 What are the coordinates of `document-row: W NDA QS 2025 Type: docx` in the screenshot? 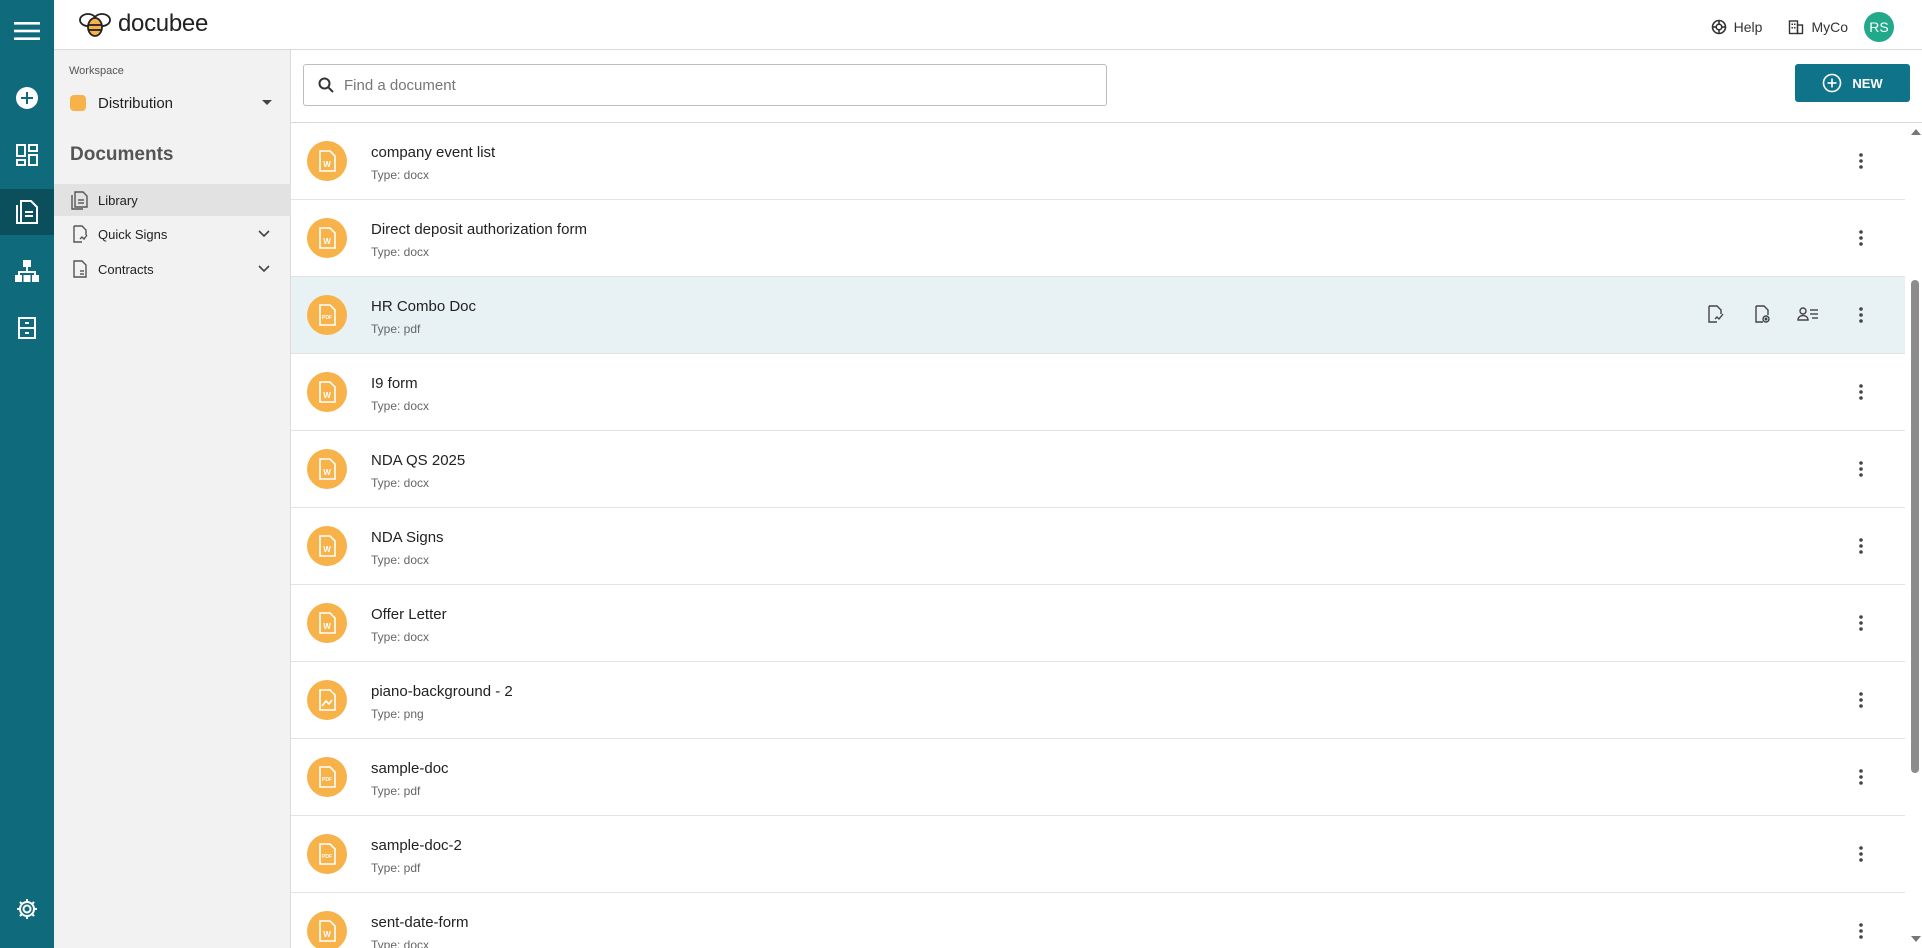 It's located at (1098, 469).